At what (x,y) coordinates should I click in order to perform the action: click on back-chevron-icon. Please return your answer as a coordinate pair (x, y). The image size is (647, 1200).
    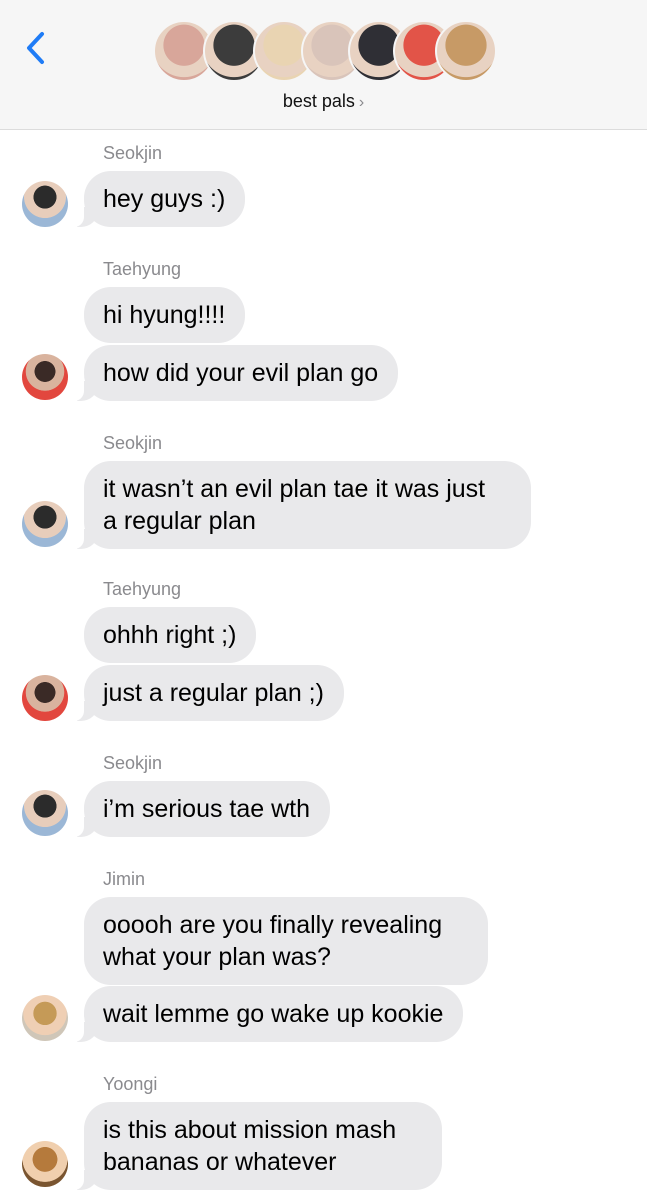
    Looking at the image, I should click on (36, 48).